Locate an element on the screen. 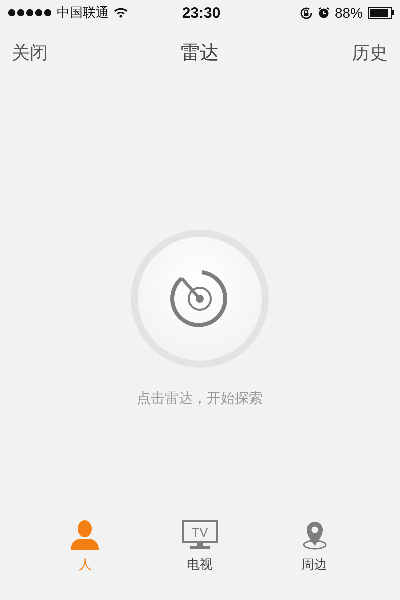  history-button: 历史 is located at coordinates (370, 53).